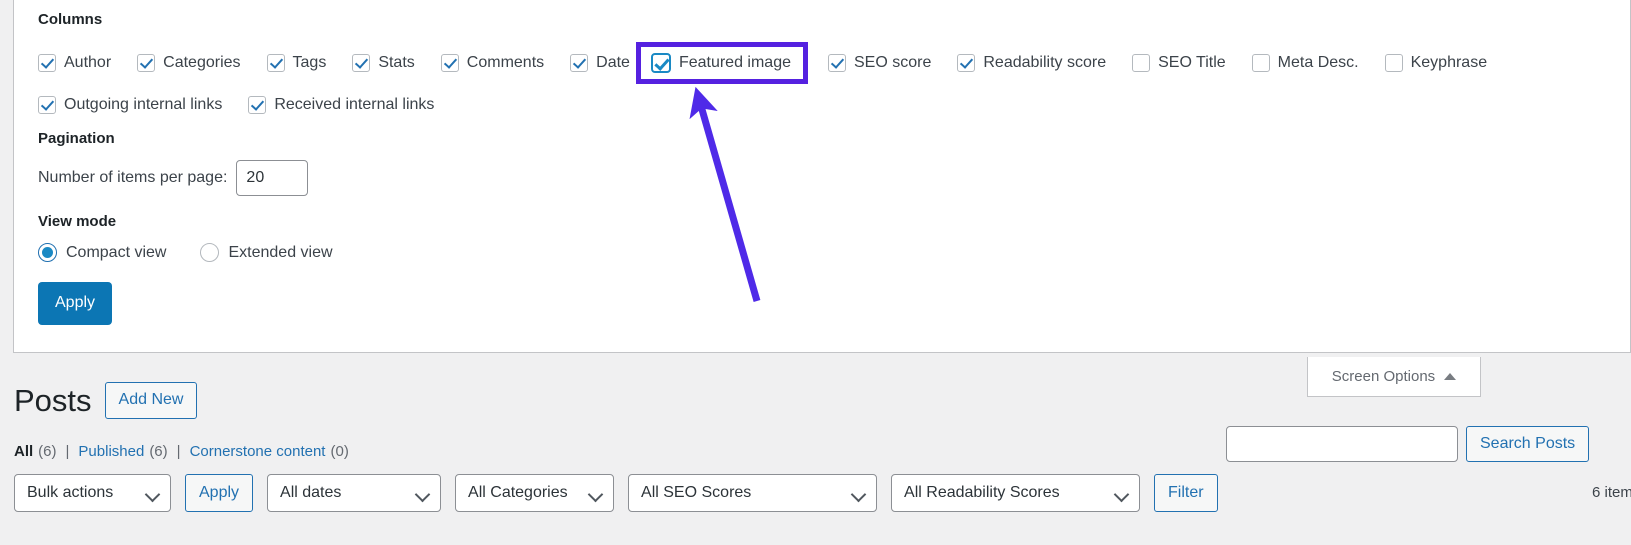 This screenshot has height=545, width=1631. I want to click on readability-filter-value: All Readability Scores, so click(982, 492).